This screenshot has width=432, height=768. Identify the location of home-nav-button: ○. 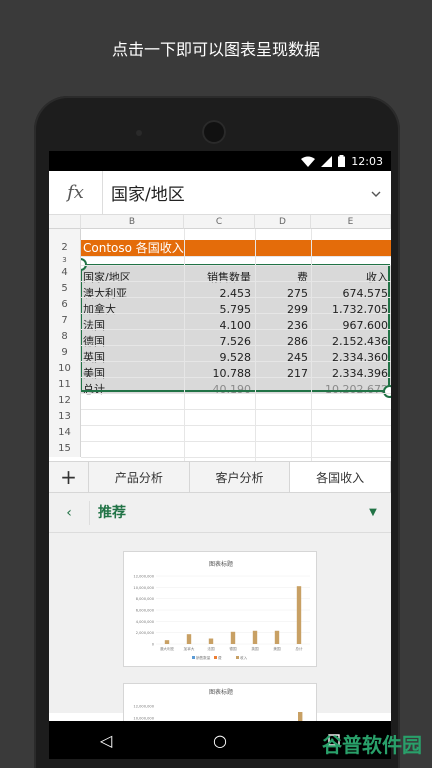
(220, 740).